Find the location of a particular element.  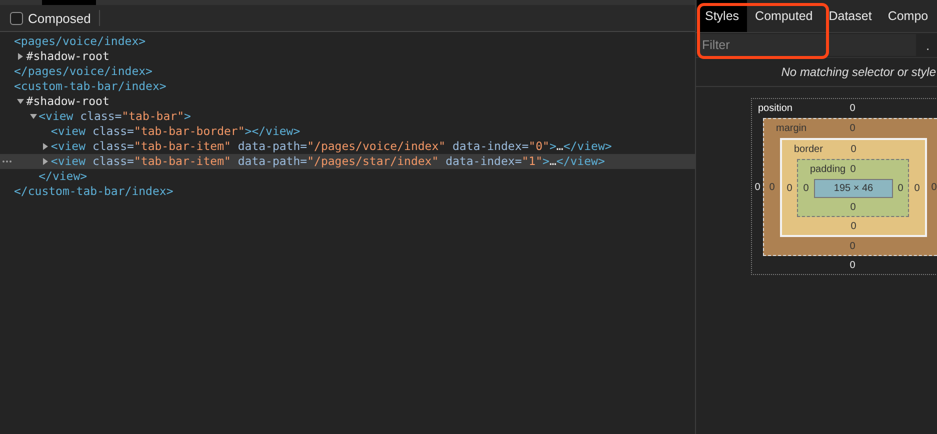

panel-tab: Dataset is located at coordinates (850, 16).